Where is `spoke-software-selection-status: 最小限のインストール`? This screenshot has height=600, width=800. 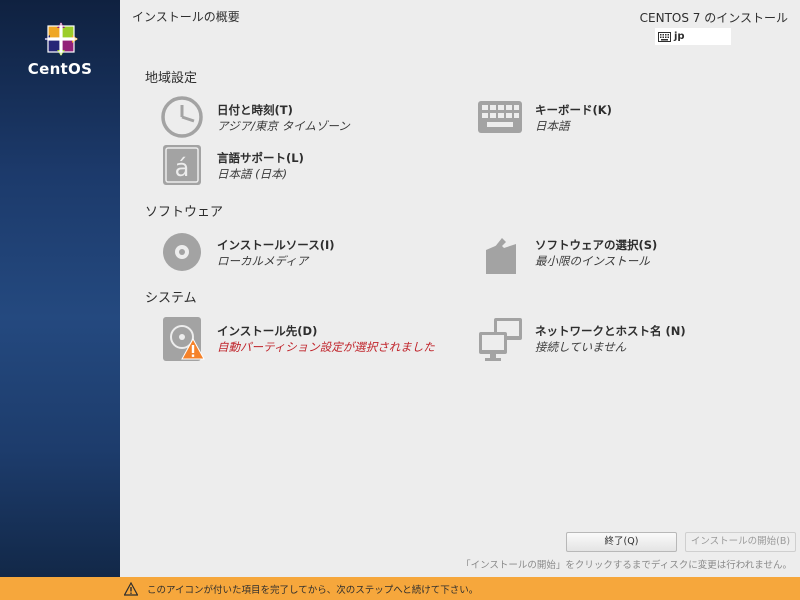
spoke-software-selection-status: 最小限のインストール is located at coordinates (592, 261).